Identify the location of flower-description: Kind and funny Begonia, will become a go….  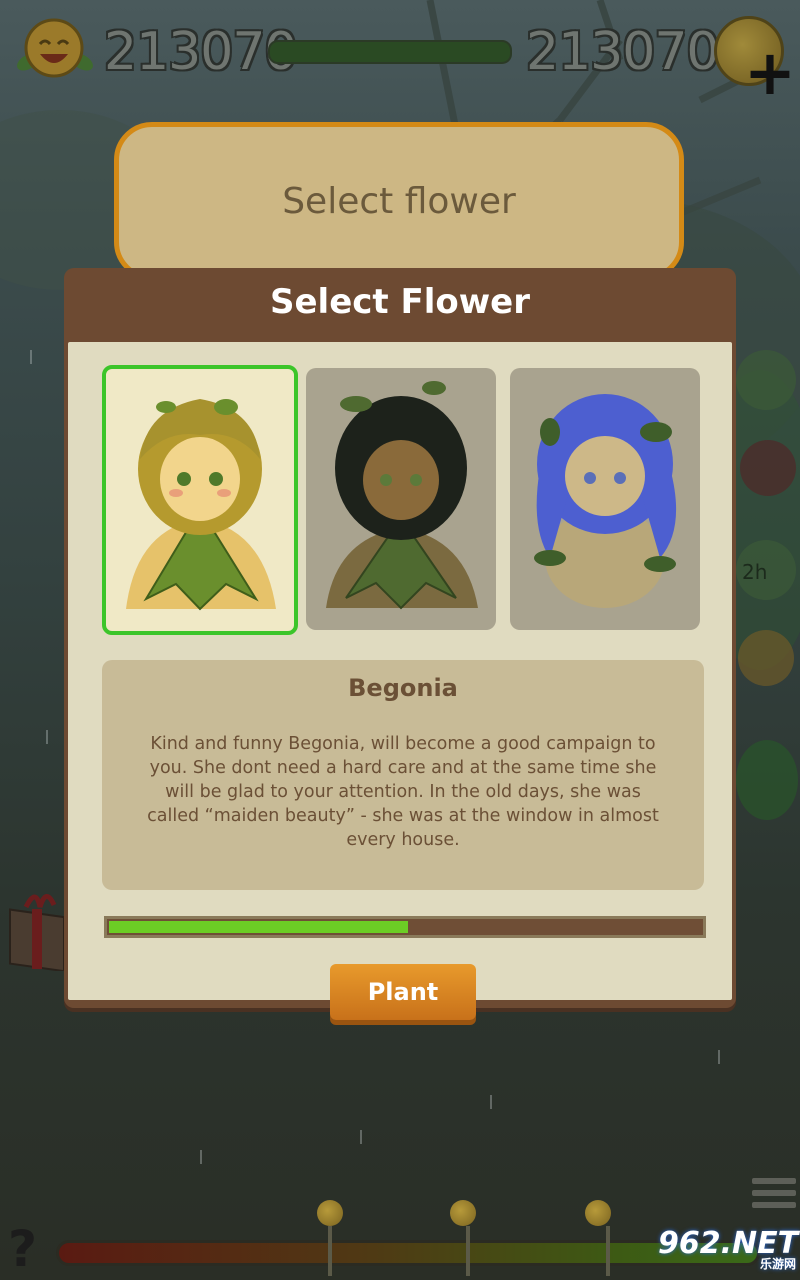
(403, 792).